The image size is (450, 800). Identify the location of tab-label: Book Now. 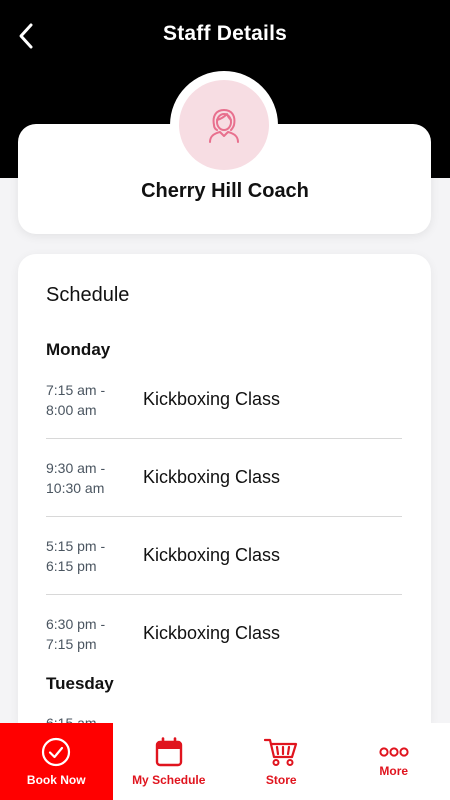
(56, 779).